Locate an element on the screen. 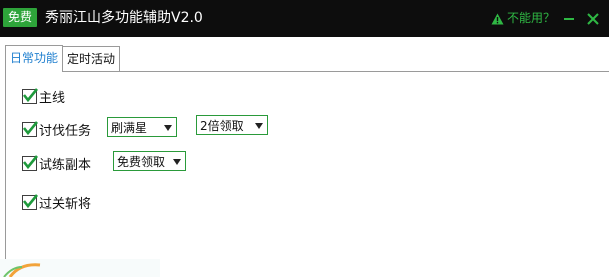  help-link: 不能用？ is located at coordinates (523, 18).